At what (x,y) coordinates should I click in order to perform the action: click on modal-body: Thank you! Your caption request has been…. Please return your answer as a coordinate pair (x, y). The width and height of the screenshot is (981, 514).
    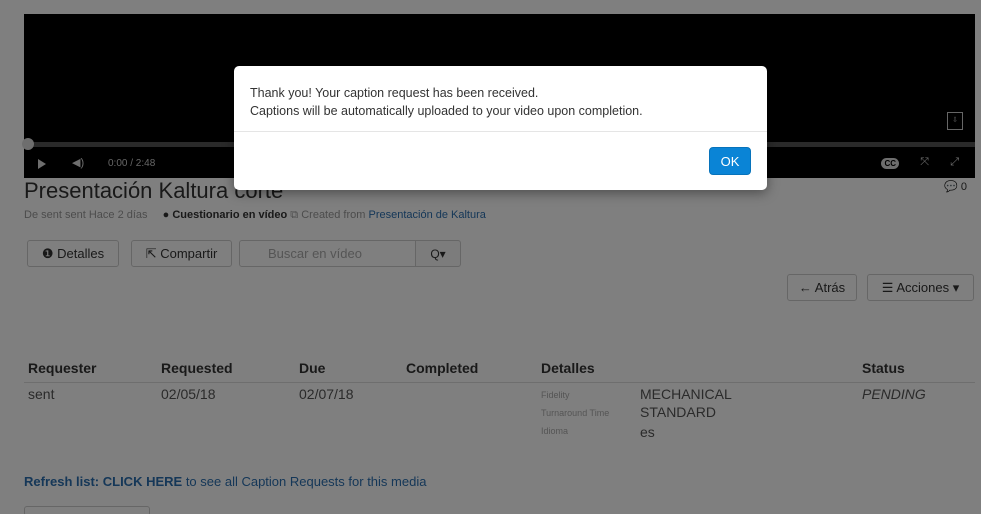
    Looking at the image, I should click on (500, 102).